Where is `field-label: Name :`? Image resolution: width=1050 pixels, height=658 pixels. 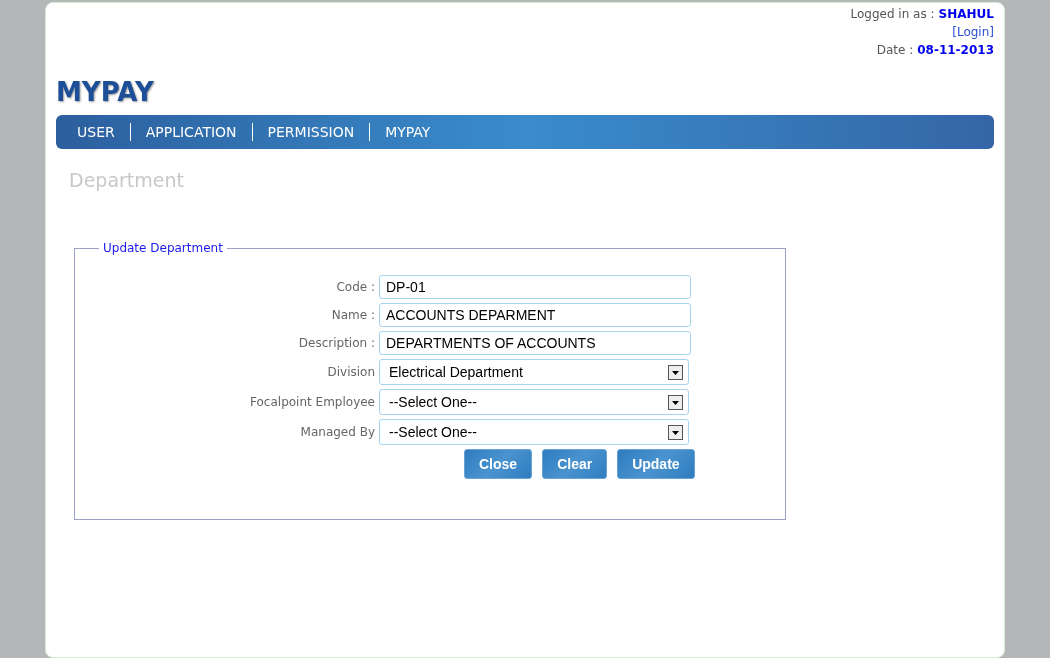 field-label: Name : is located at coordinates (352, 315).